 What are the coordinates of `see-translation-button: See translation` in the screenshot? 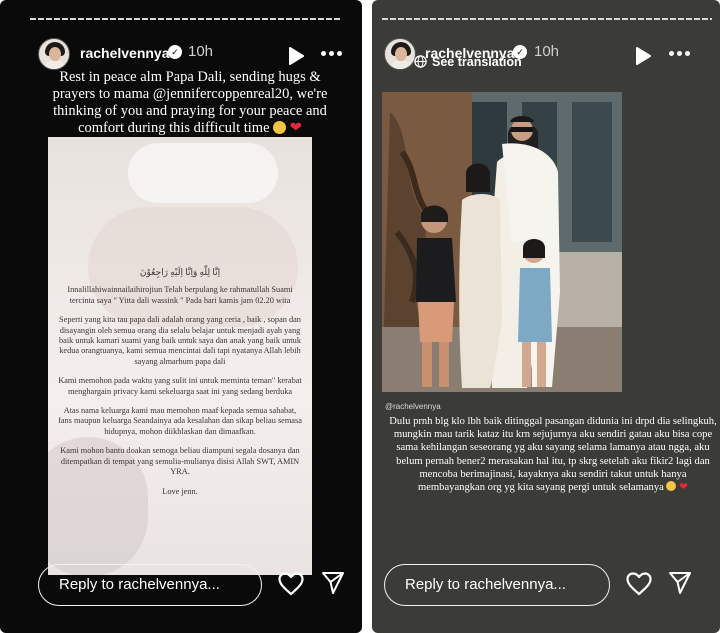 It's located at (452, 62).